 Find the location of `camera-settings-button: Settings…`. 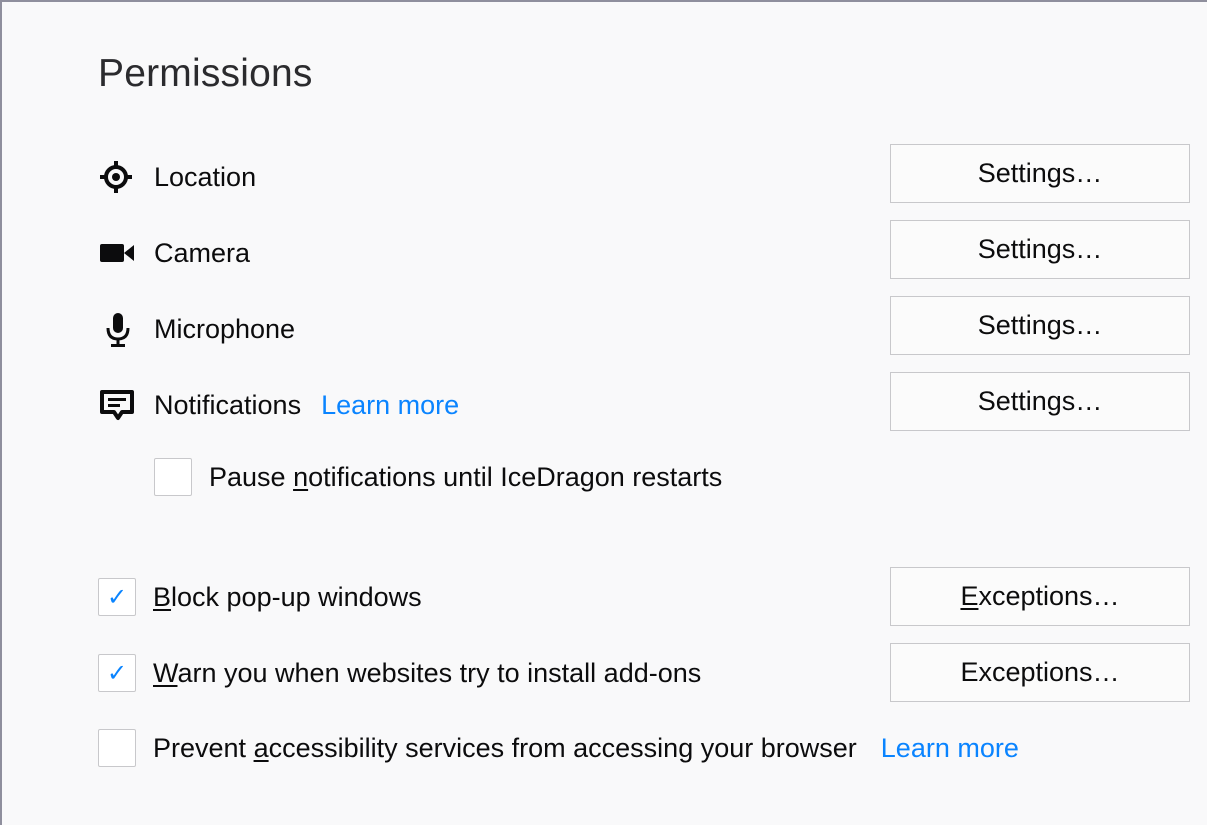

camera-settings-button: Settings… is located at coordinates (1040, 249).